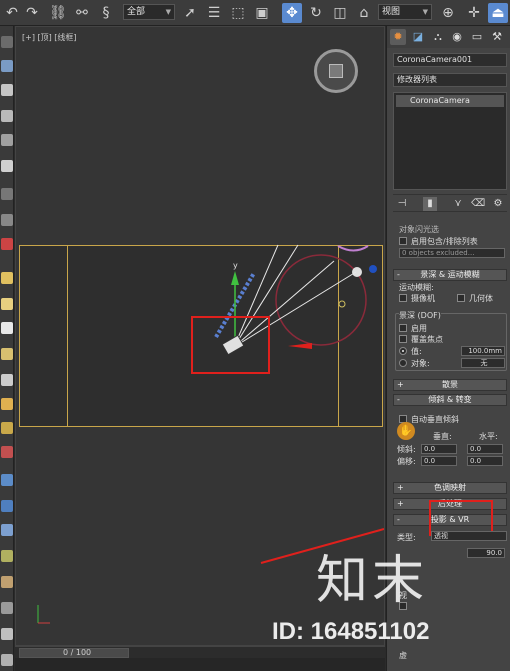  I want to click on object-name-field: CoronaCamera001, so click(450, 60).